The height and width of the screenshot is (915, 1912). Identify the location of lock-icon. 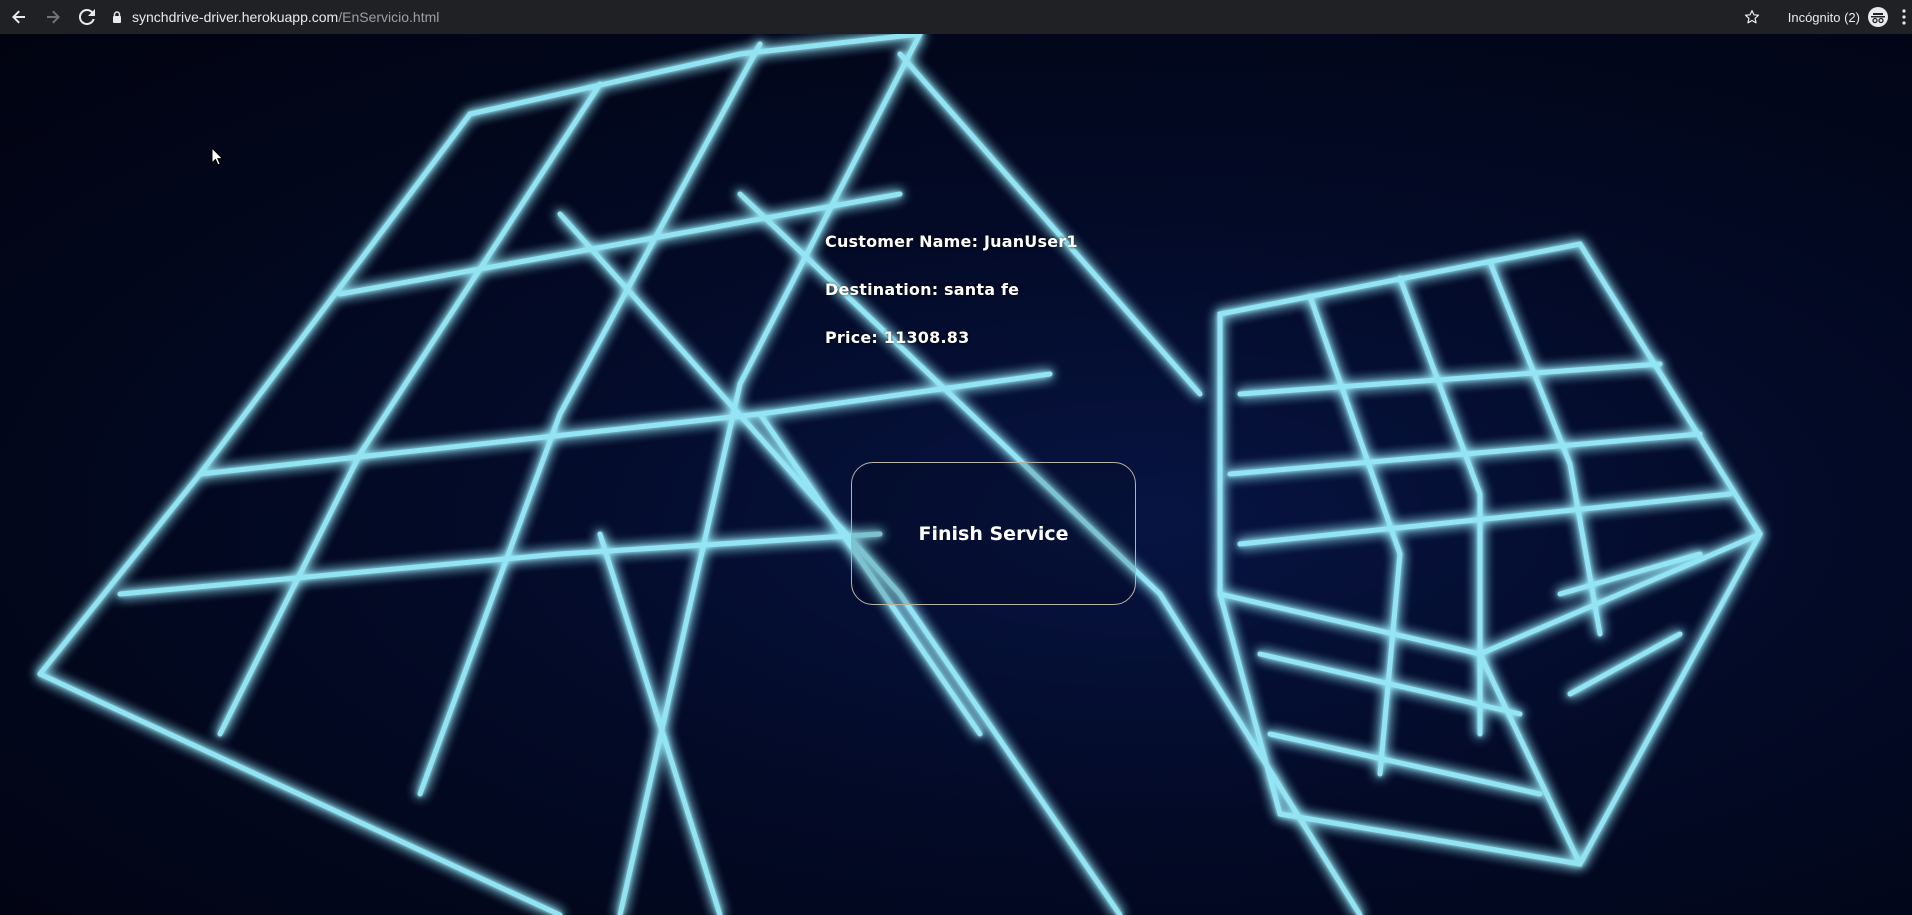
(117, 17).